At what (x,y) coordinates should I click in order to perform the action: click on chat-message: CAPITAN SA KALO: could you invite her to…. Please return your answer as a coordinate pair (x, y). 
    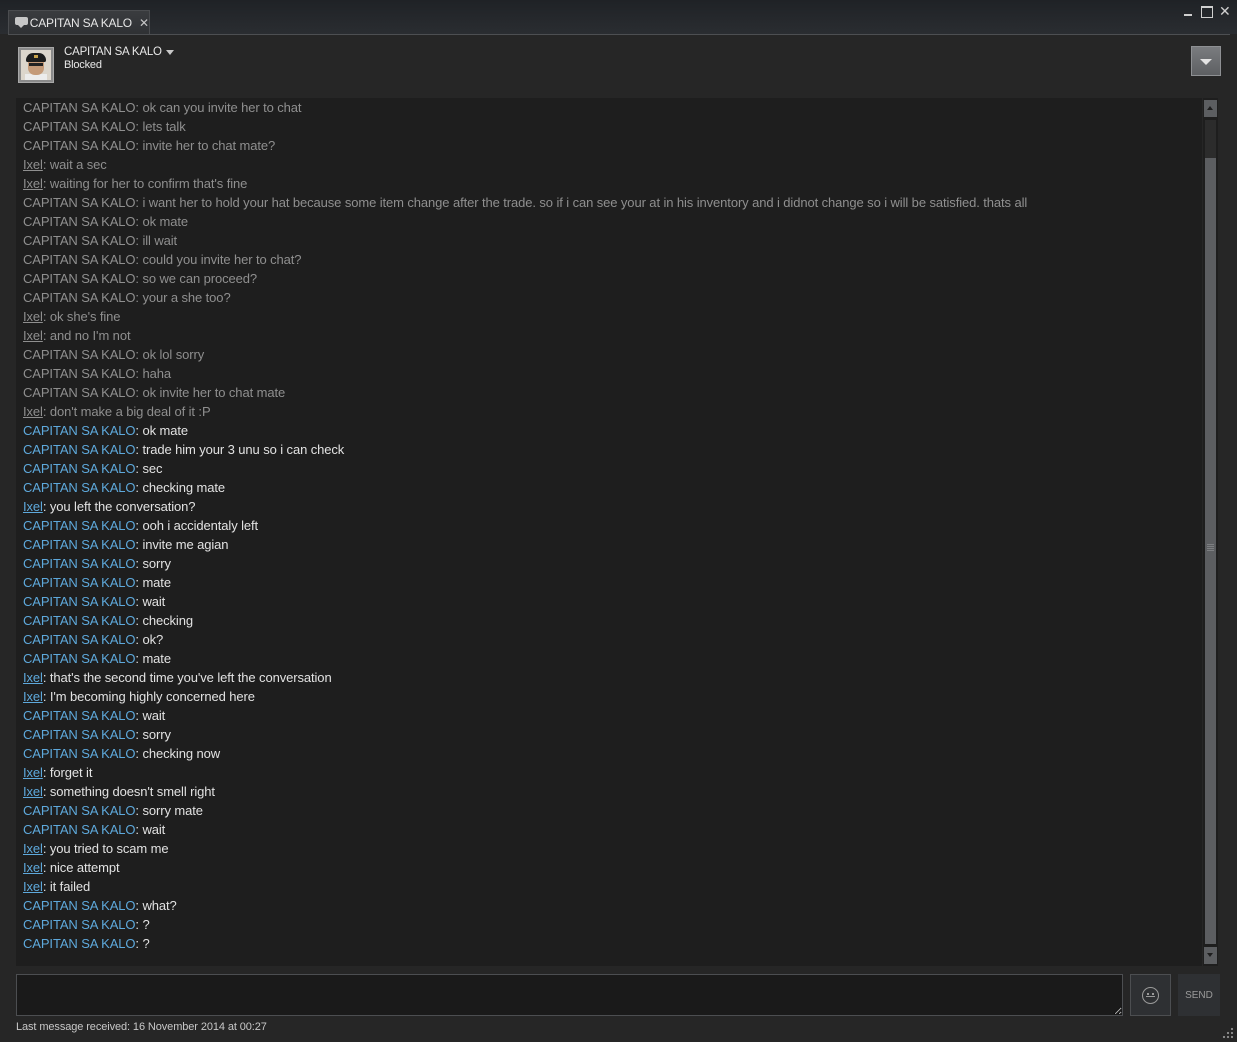
    Looking at the image, I should click on (162, 259).